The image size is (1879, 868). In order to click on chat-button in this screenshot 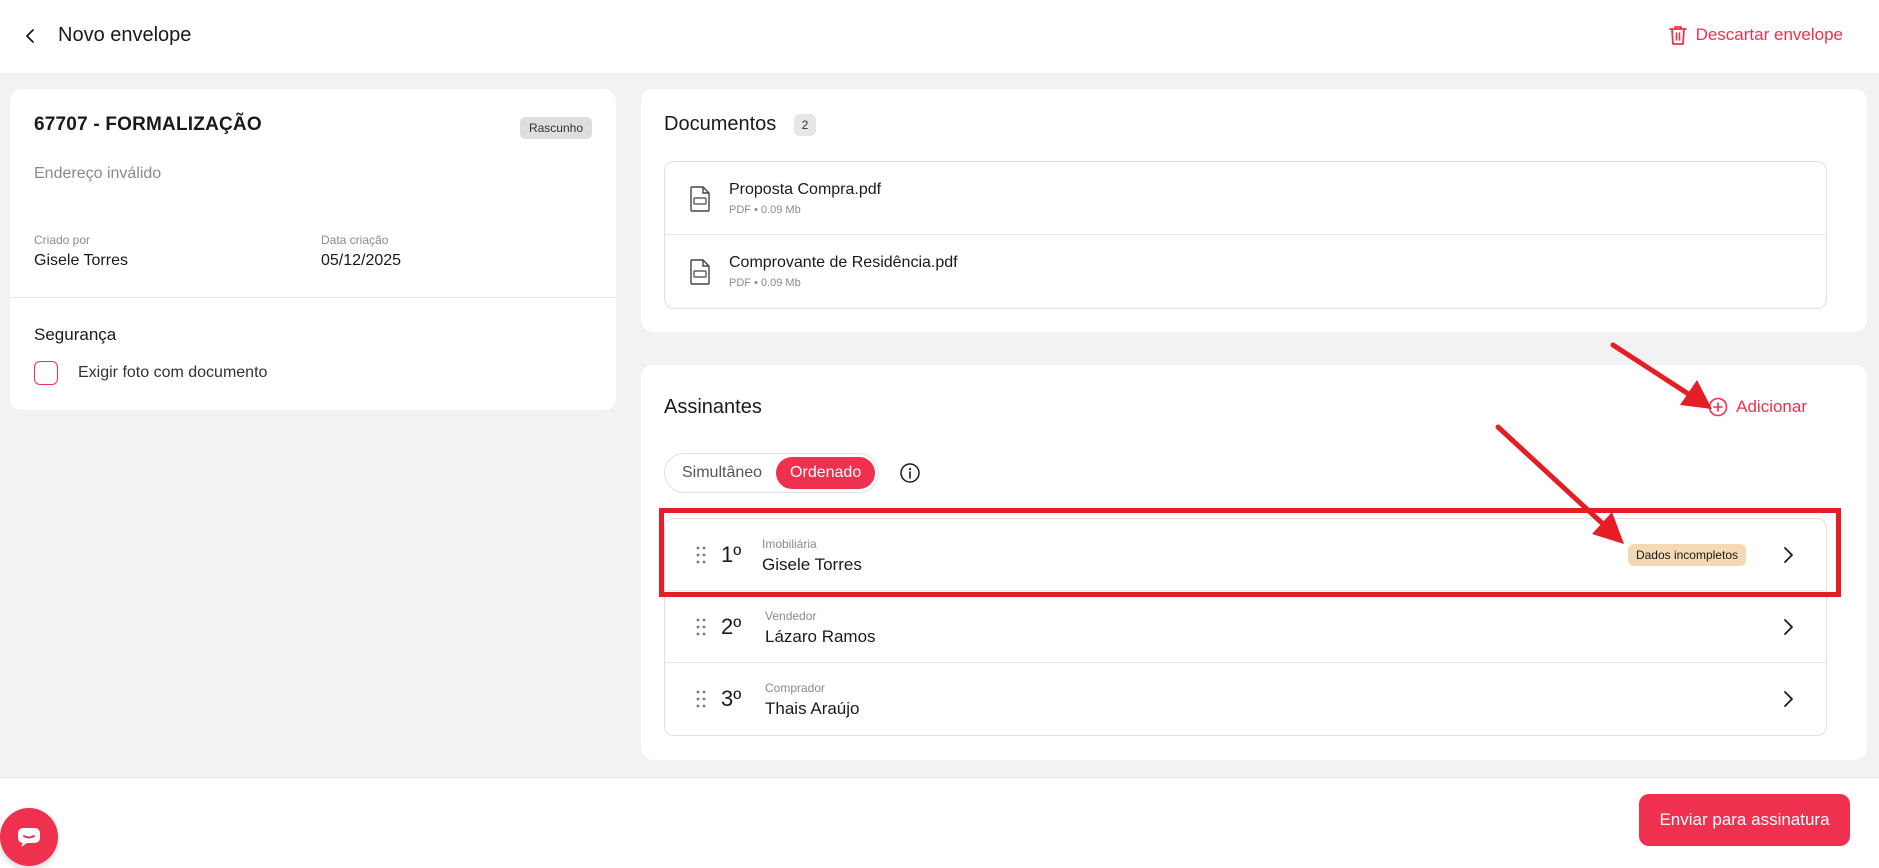, I will do `click(29, 837)`.